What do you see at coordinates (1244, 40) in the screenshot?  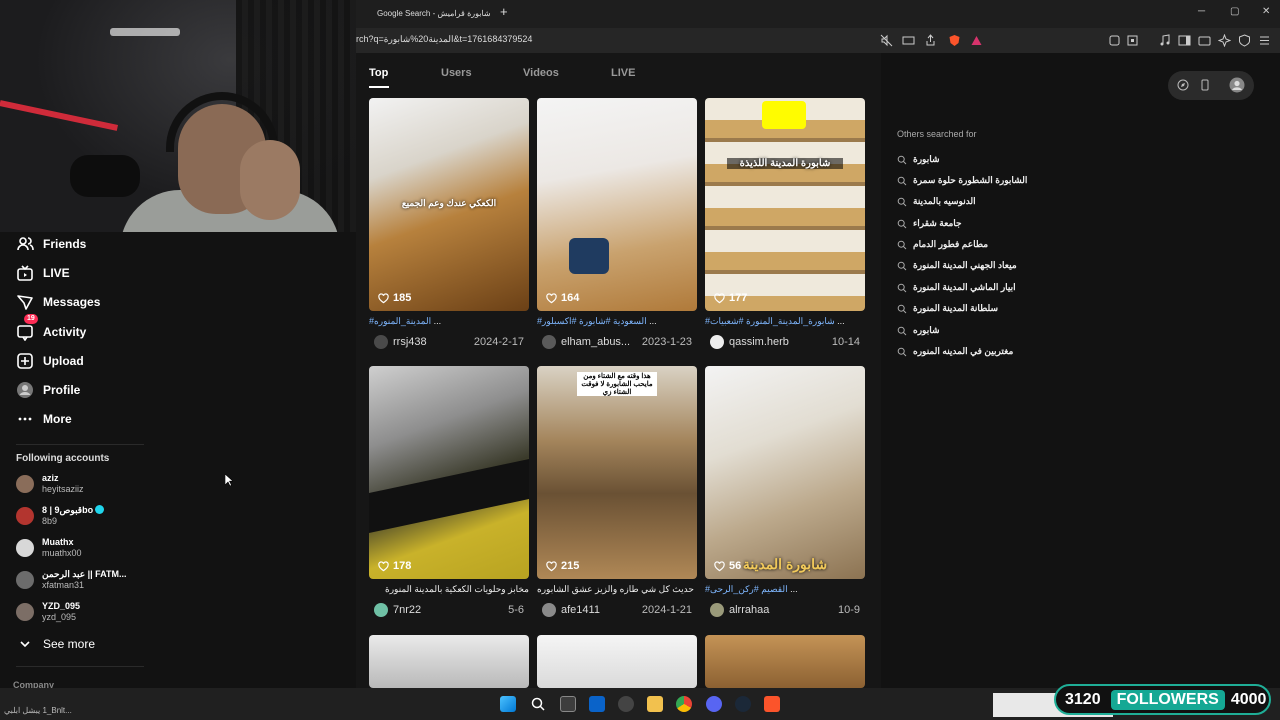 I see `vpn-icon` at bounding box center [1244, 40].